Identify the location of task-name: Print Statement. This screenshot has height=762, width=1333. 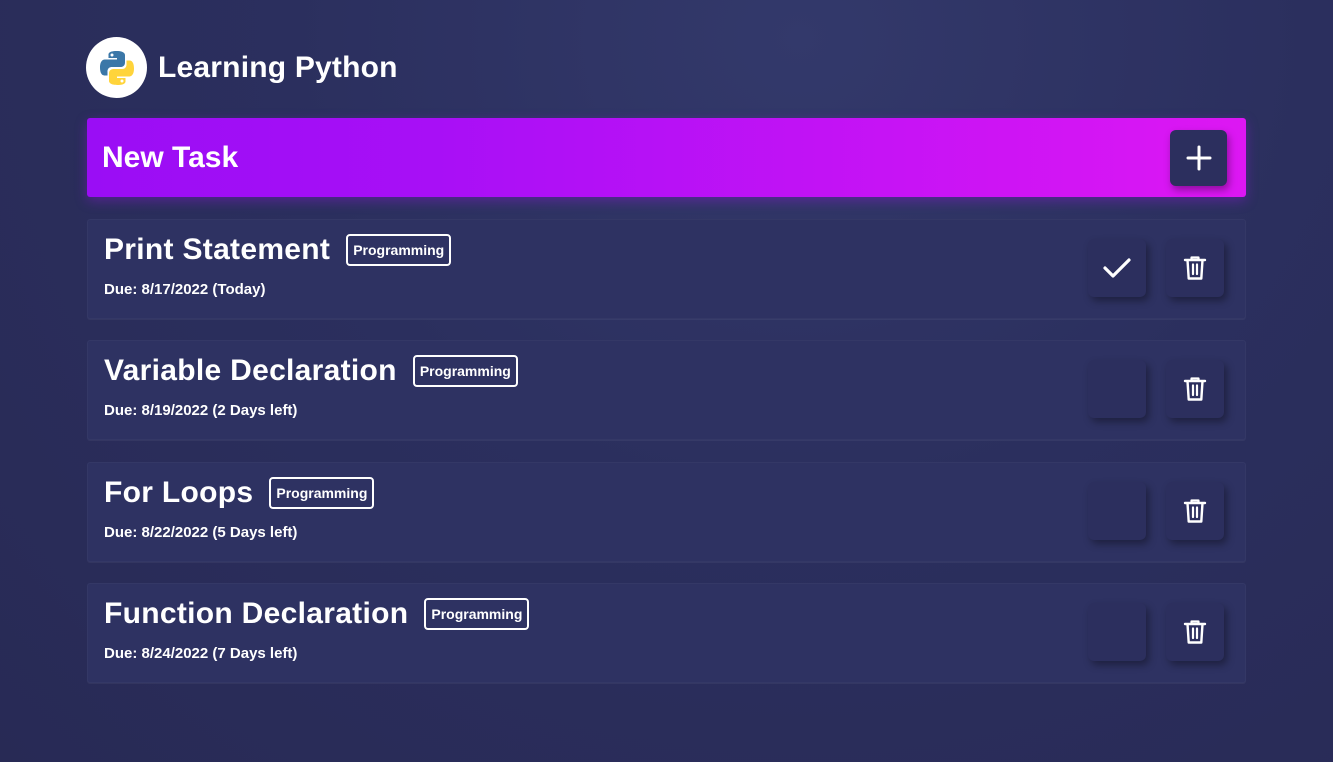
(217, 249).